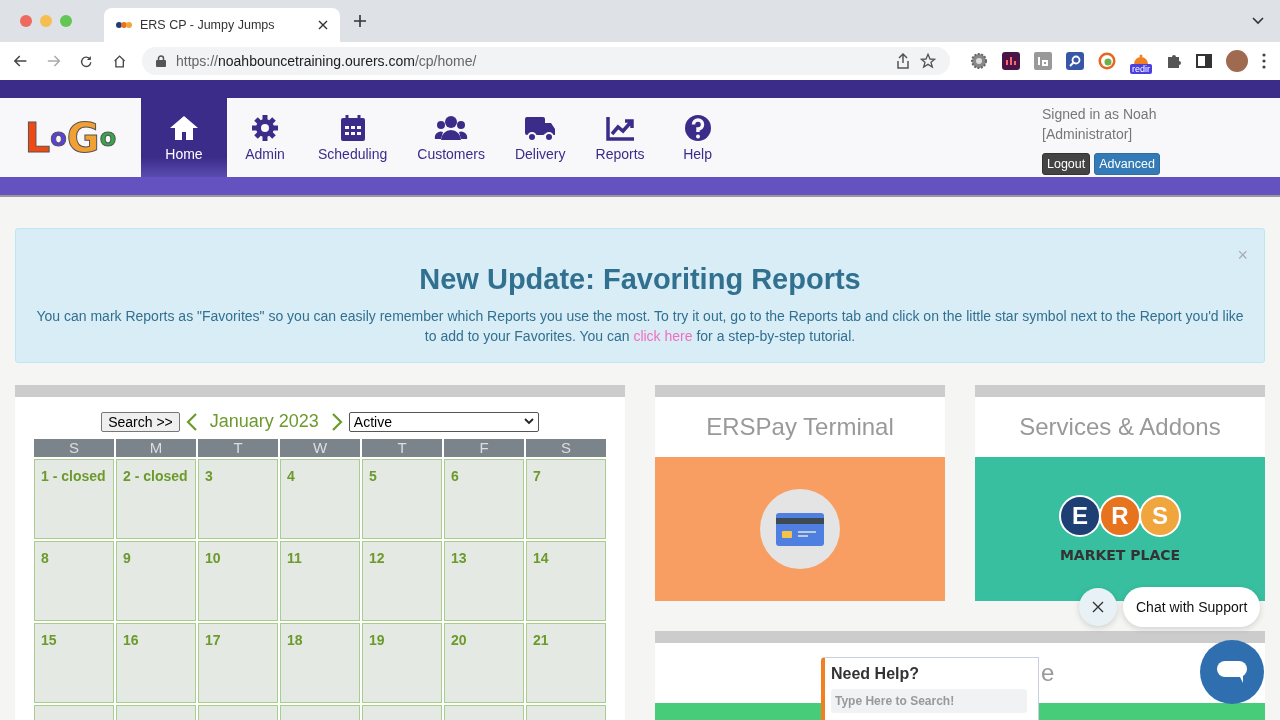  What do you see at coordinates (156, 499) in the screenshot?
I see `day-cell: 2 - closed` at bounding box center [156, 499].